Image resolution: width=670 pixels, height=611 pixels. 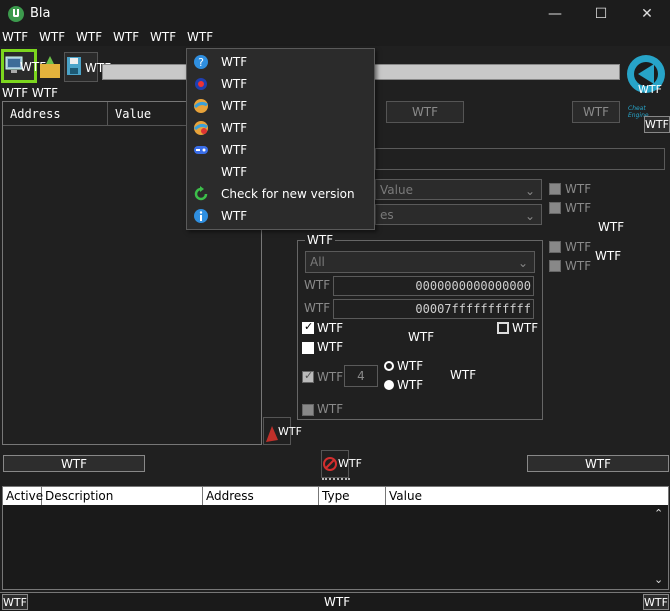 I want to click on stop-address-label: WTF, so click(x=317, y=308).